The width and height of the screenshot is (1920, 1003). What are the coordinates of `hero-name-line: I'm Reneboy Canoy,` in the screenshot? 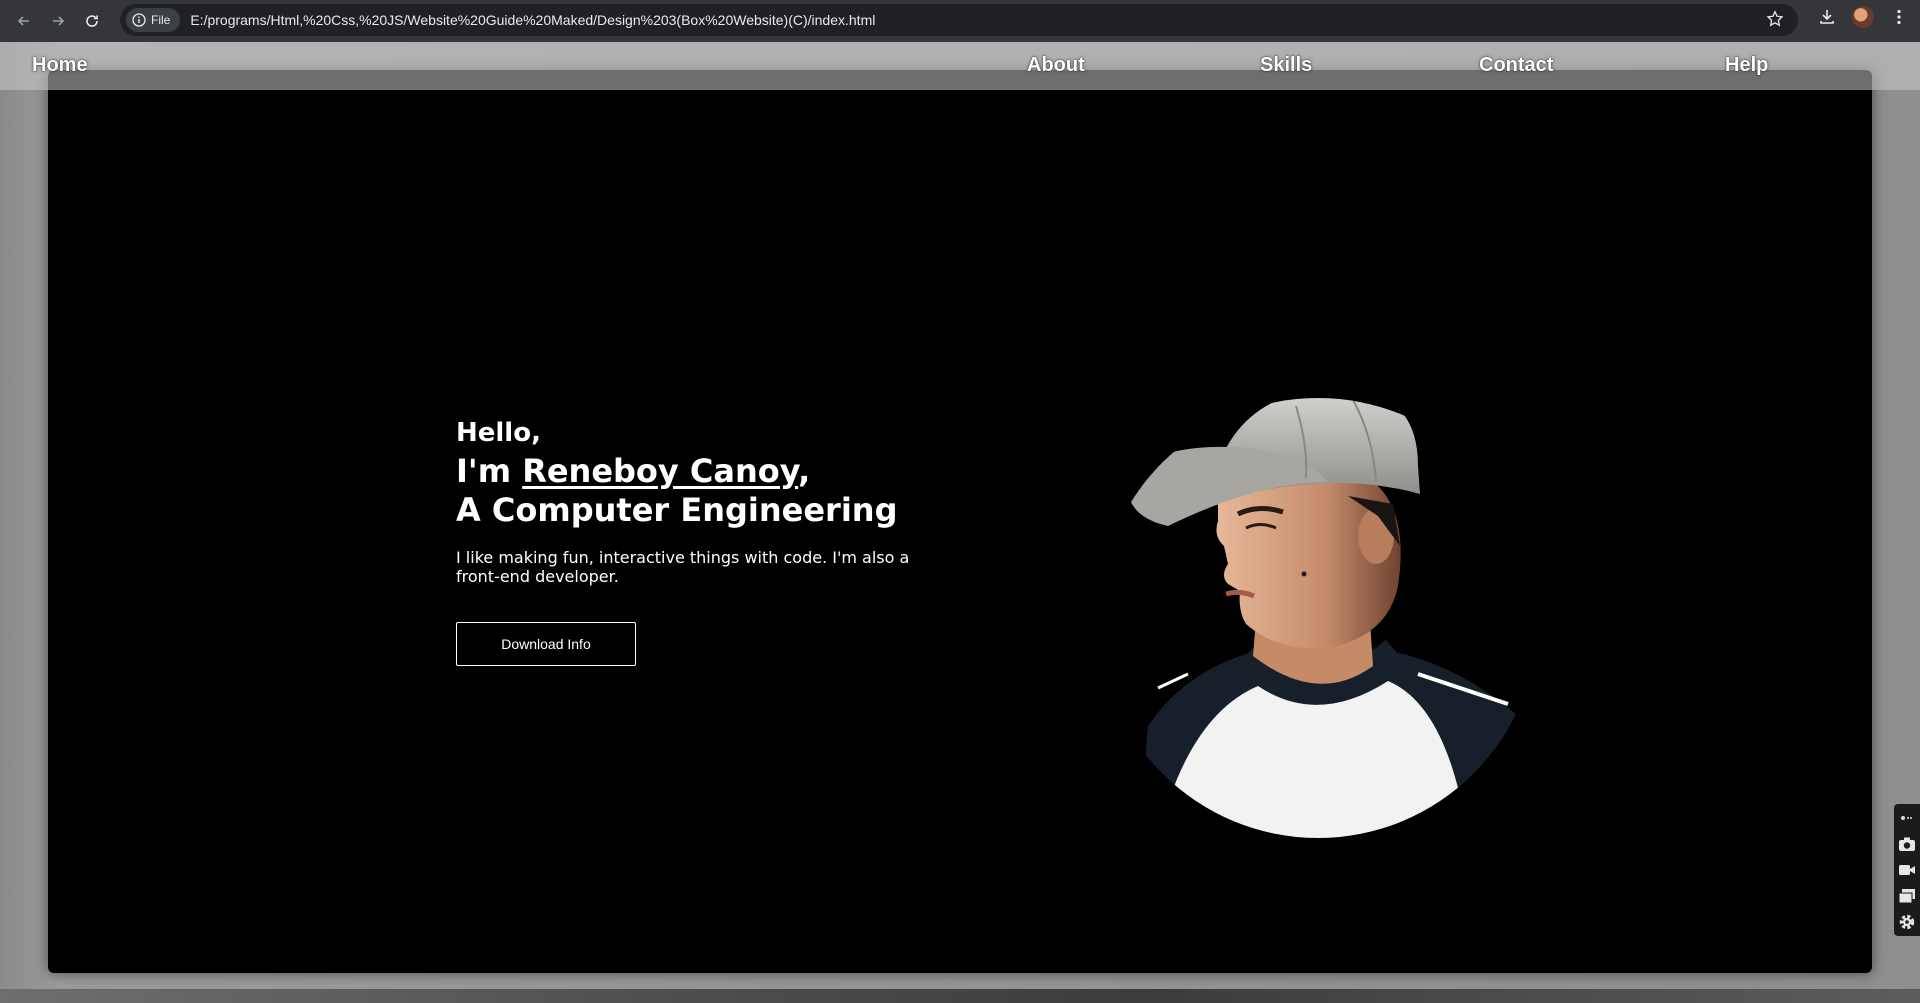 It's located at (691, 471).